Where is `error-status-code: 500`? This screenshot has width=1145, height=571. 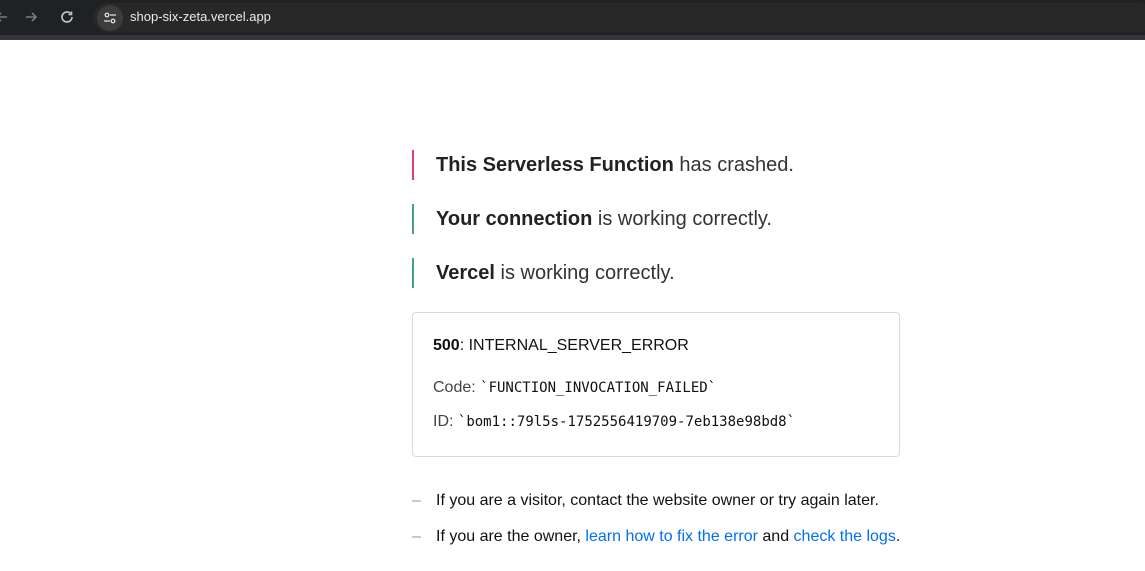
error-status-code: 500 is located at coordinates (446, 345).